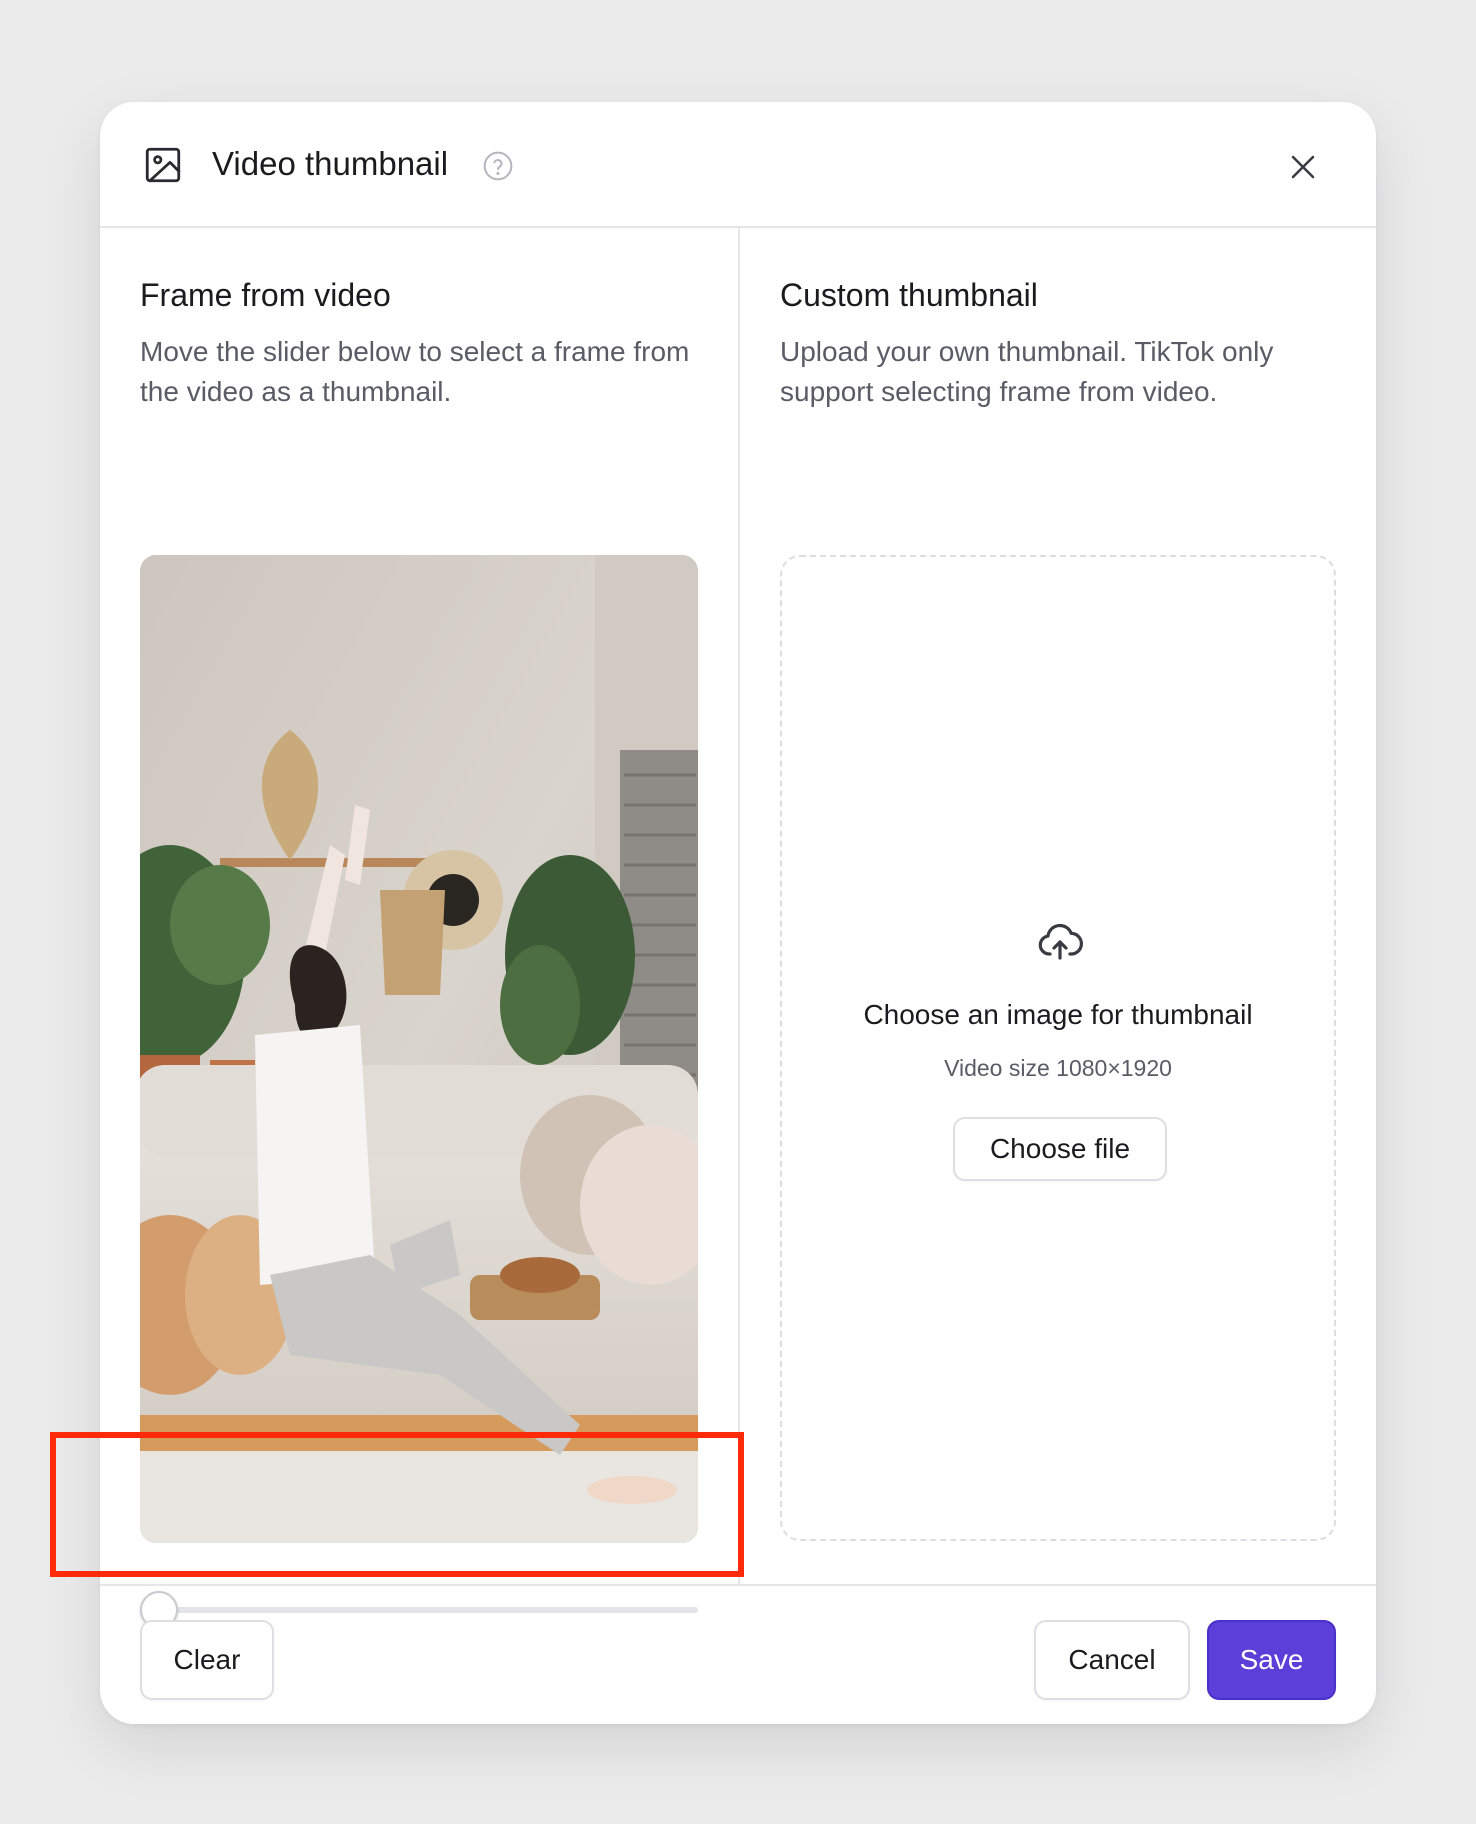 The image size is (1476, 1824). I want to click on close-icon, so click(1303, 167).